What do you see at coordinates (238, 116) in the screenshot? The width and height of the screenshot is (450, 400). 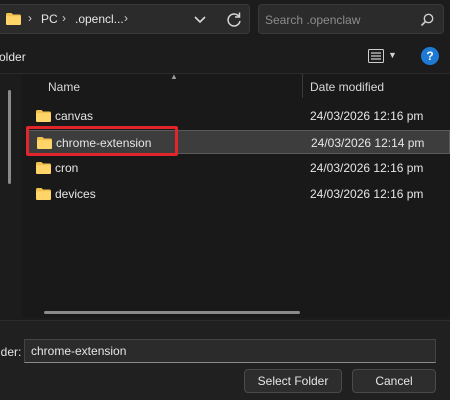 I see `folder-row: canvas 24/03/2026 12:16 pm` at bounding box center [238, 116].